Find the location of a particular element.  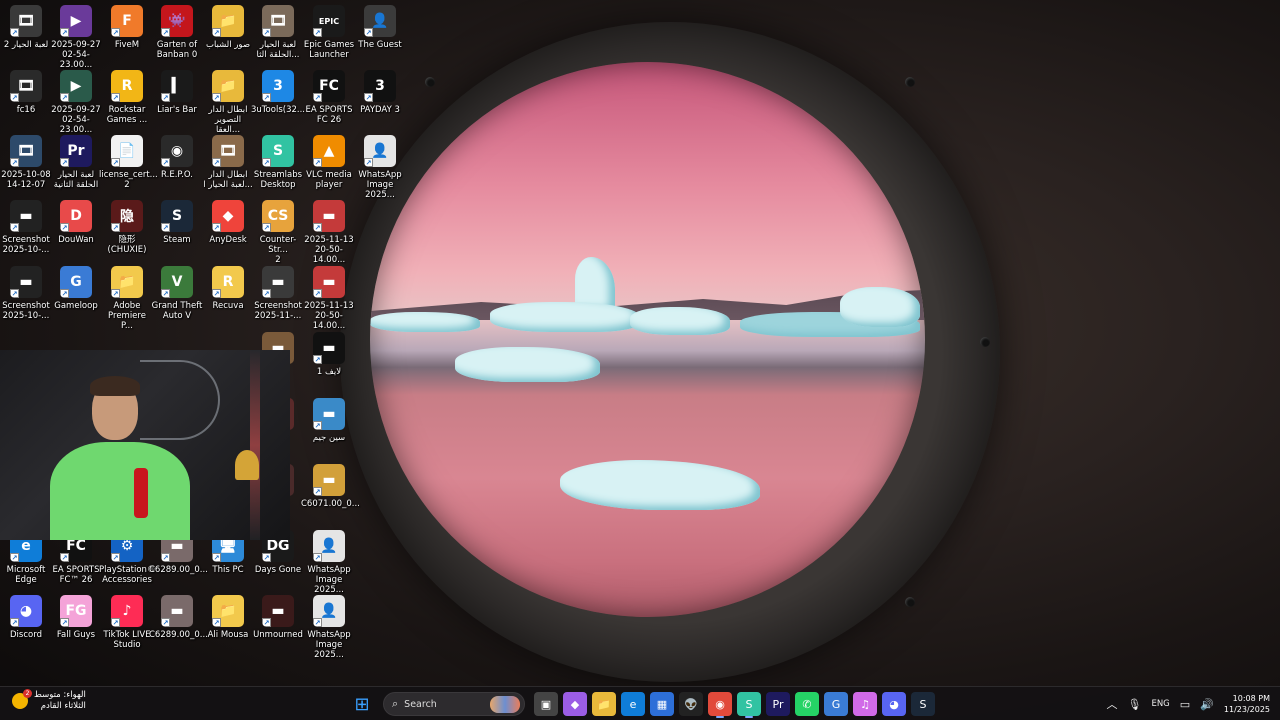

system-tray: ︿ 🎙 ENG ▭ 🔊 10:08 PM 11/23/2025 is located at coordinates (1188, 704).